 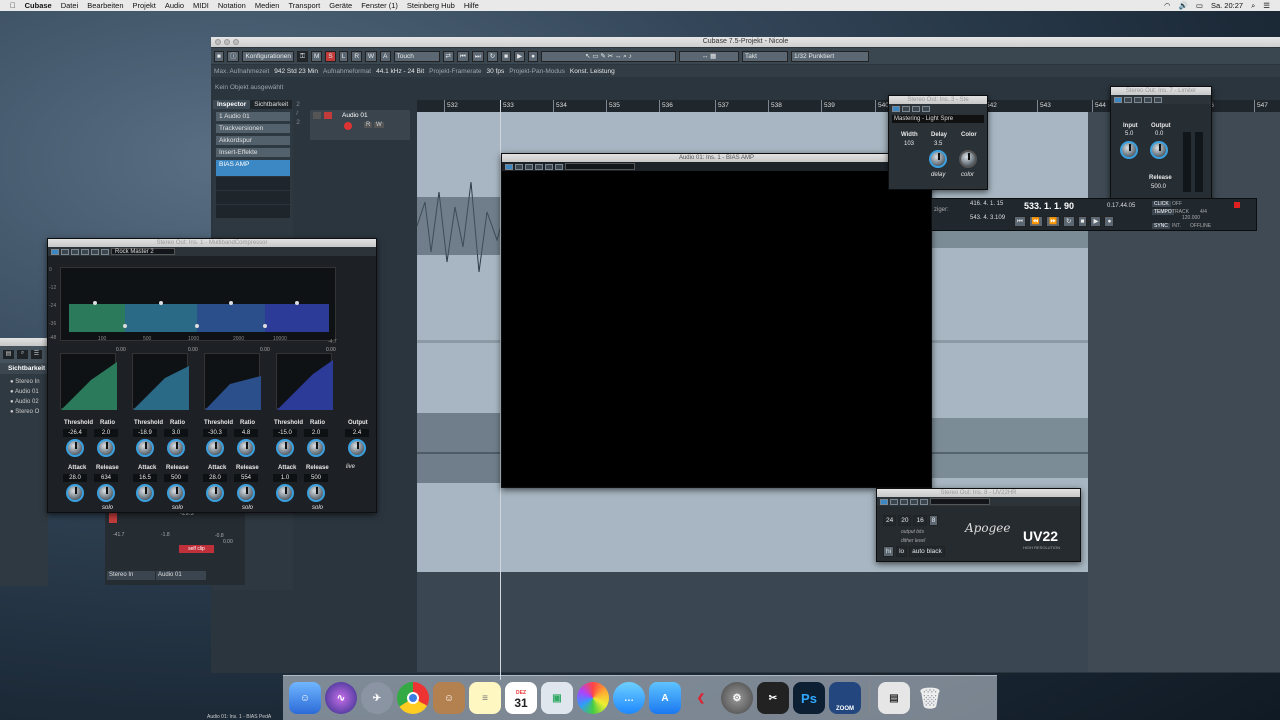 I want to click on nudge-controls: ↔ ▦, so click(x=709, y=56).